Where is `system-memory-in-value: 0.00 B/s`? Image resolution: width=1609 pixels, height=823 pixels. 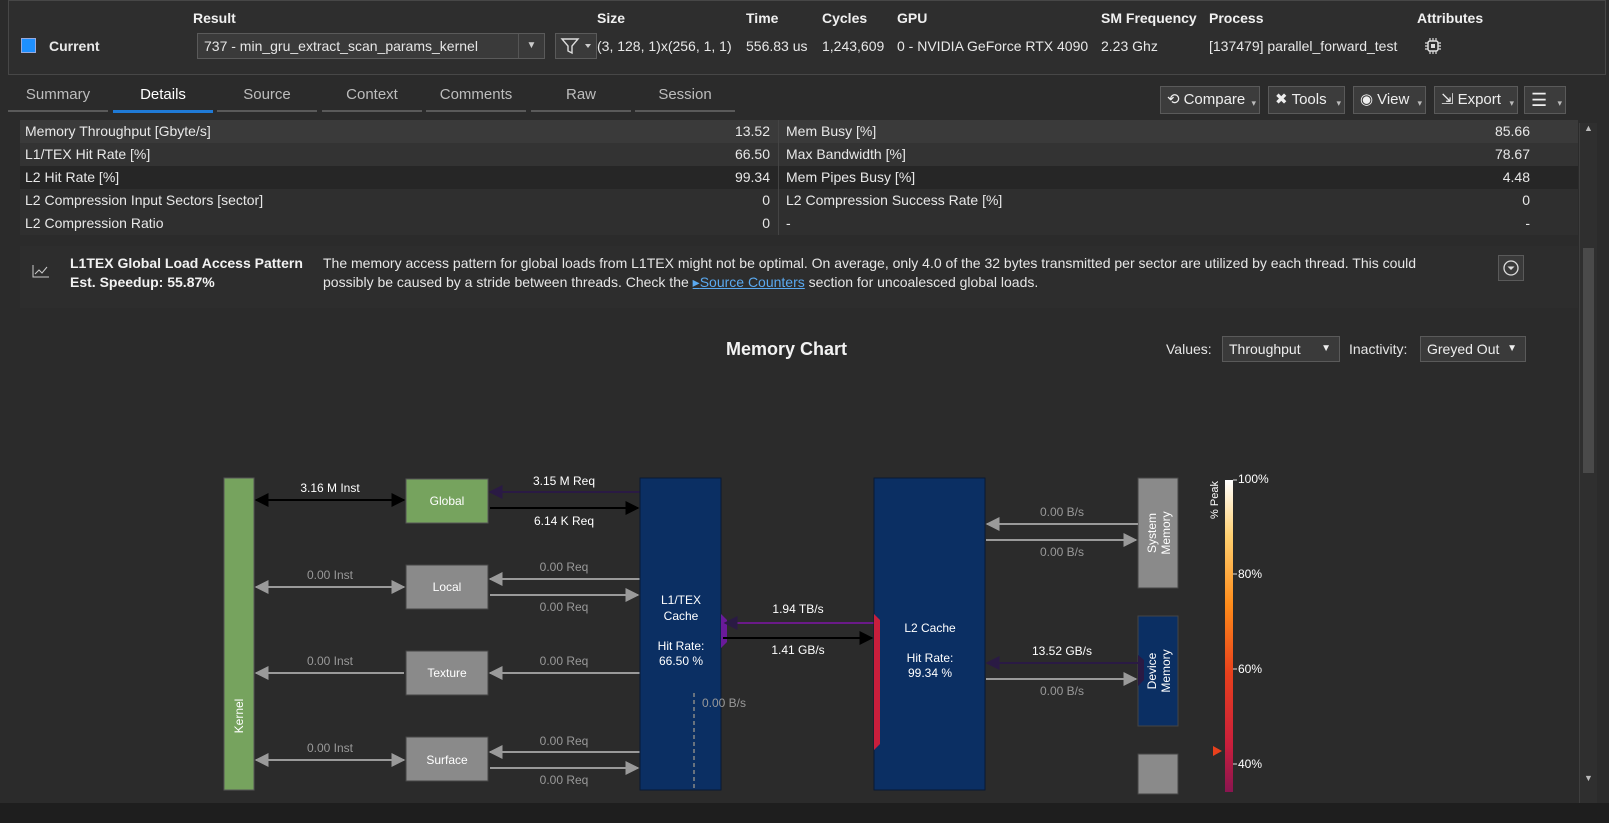 system-memory-in-value: 0.00 B/s is located at coordinates (1062, 512).